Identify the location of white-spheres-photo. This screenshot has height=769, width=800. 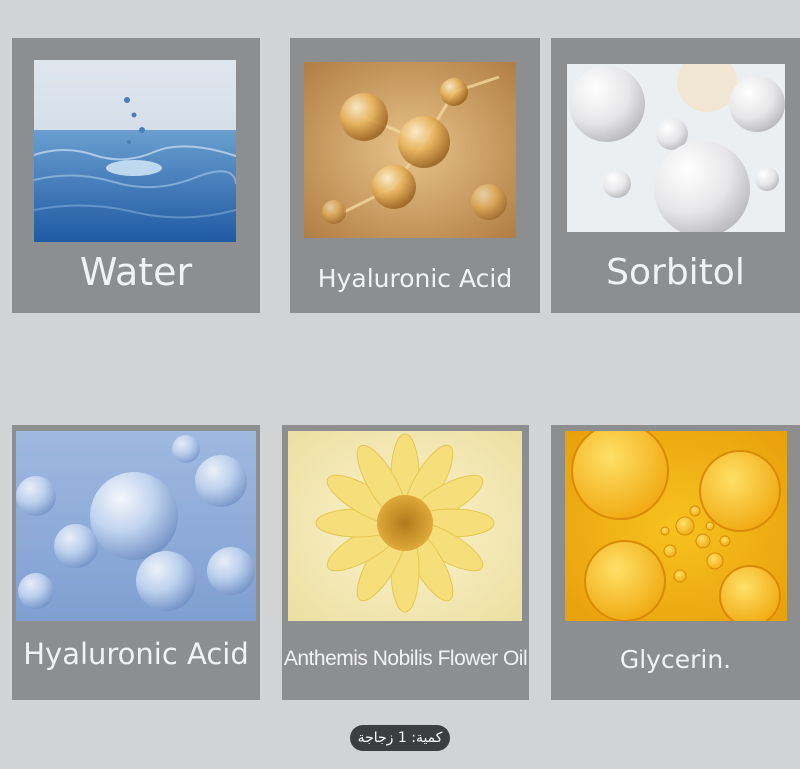
(676, 148).